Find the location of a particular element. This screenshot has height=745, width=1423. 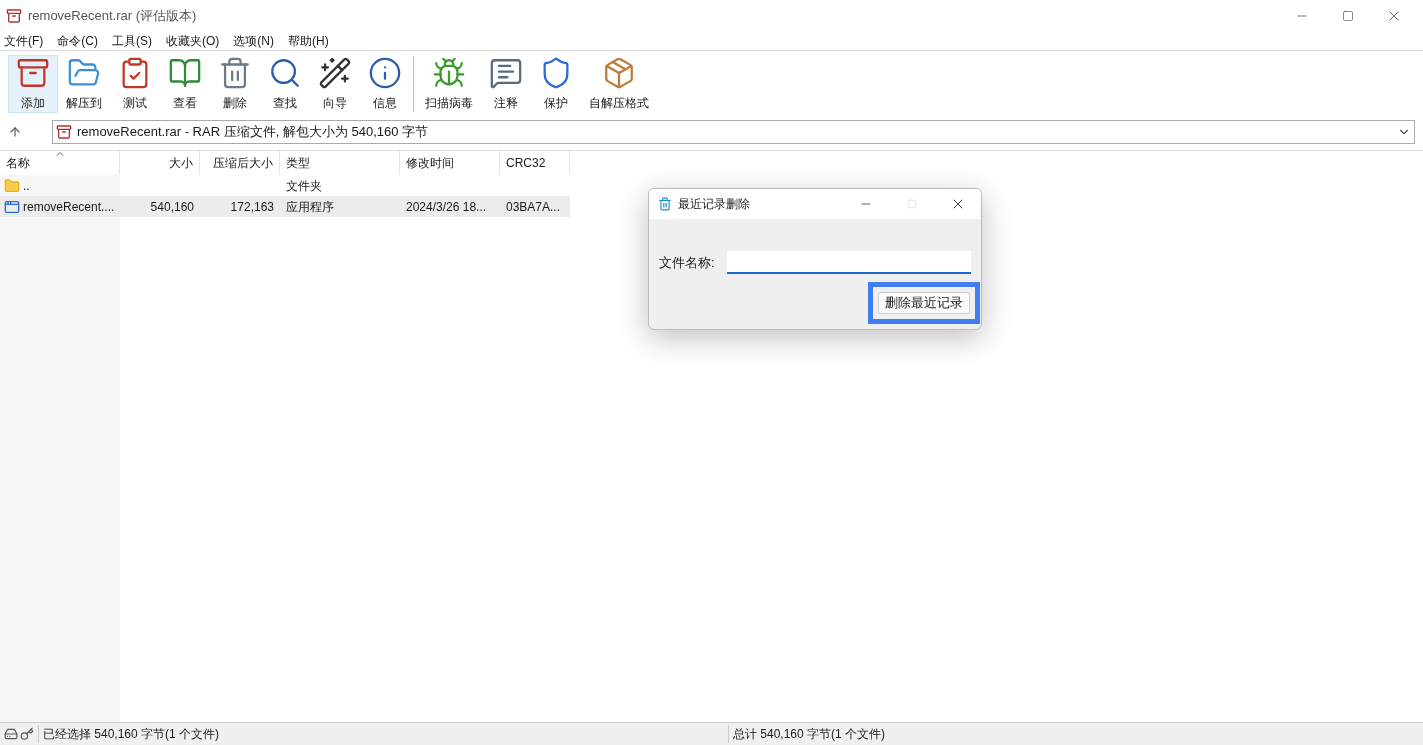

table-cell-text: 应用程序 is located at coordinates (310, 207).